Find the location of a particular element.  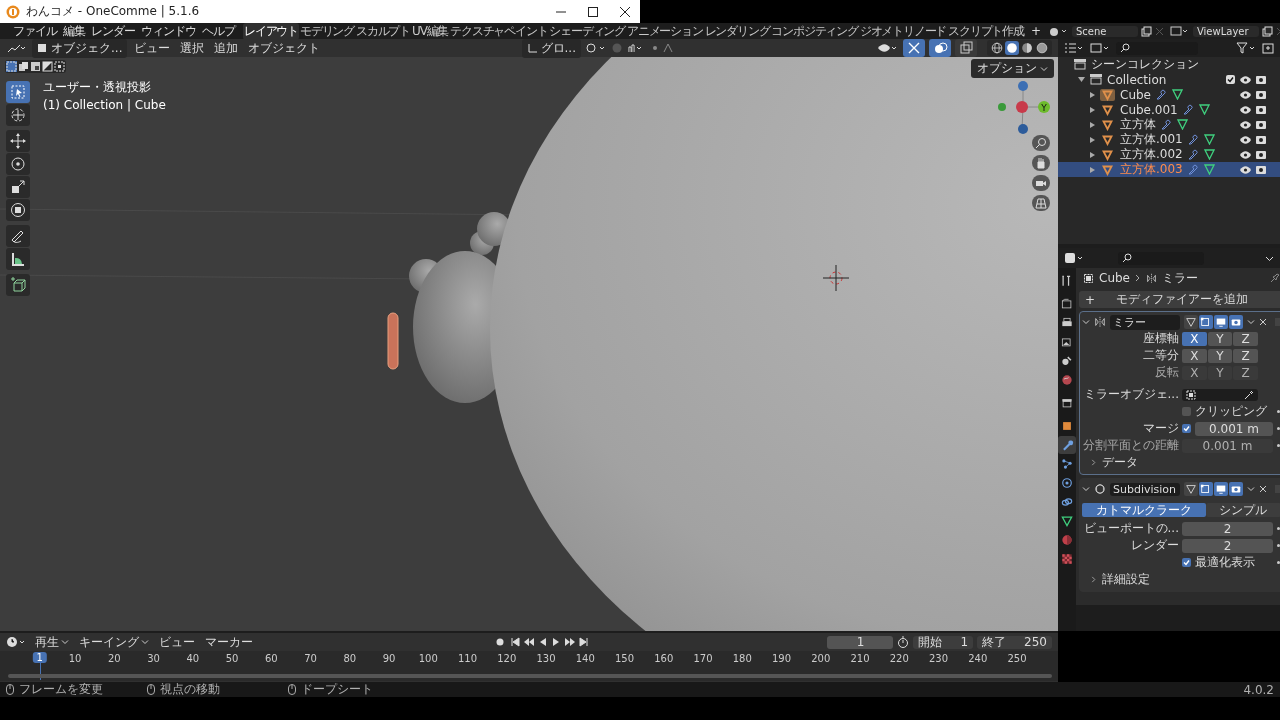

outliner-item: Collection is located at coordinates (1137, 79).